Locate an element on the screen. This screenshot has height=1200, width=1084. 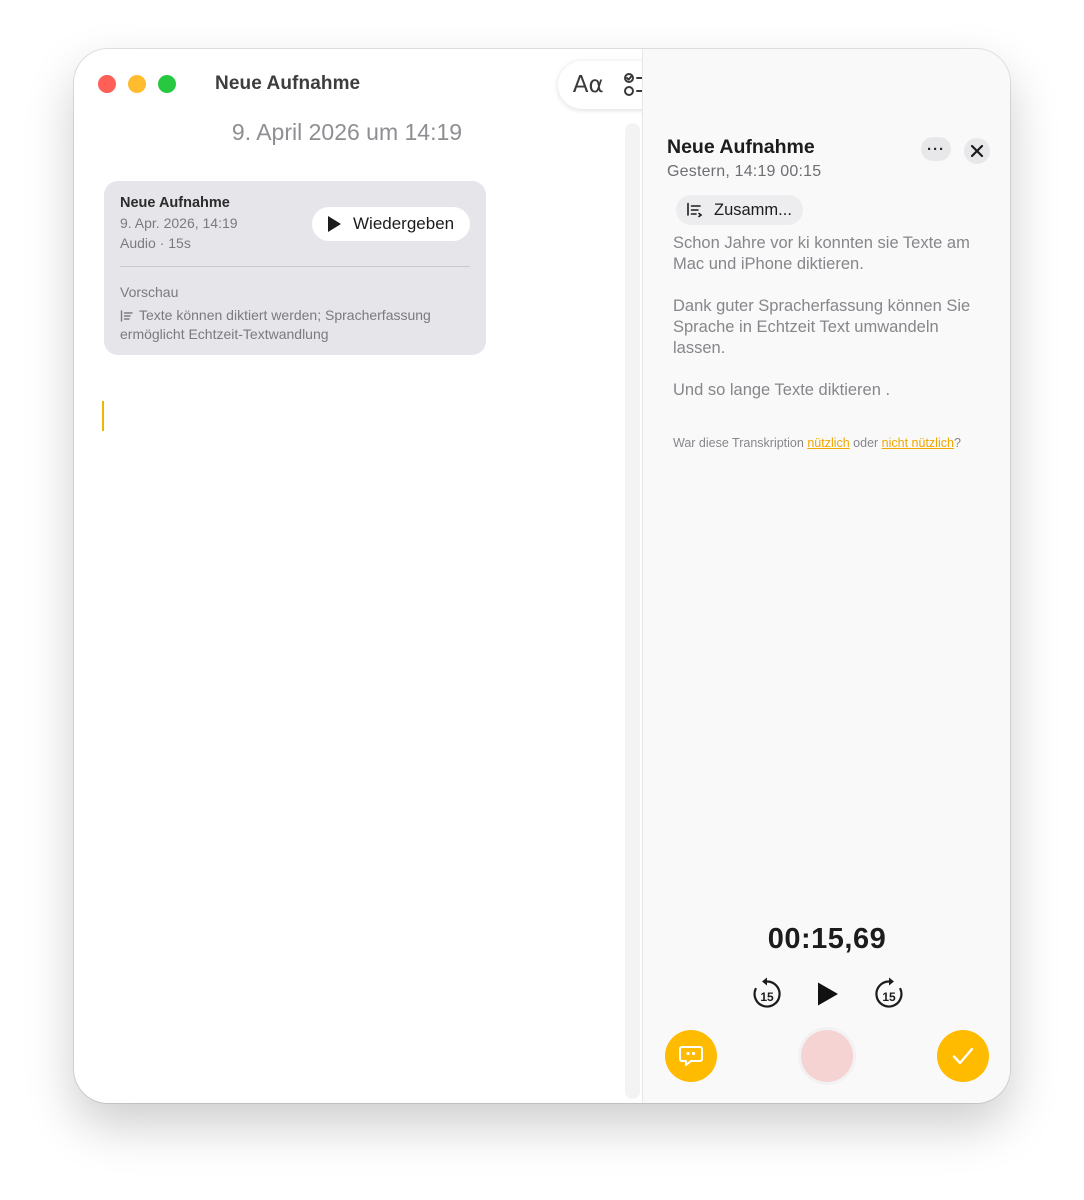
checkmark-icon is located at coordinates (963, 1056).